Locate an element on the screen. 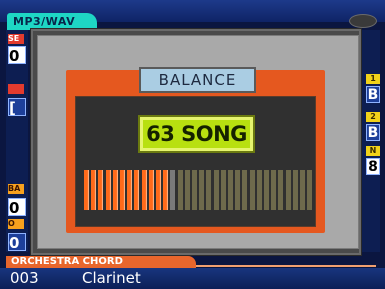 The height and width of the screenshot is (289, 385). right-value-3: 8 is located at coordinates (373, 166).